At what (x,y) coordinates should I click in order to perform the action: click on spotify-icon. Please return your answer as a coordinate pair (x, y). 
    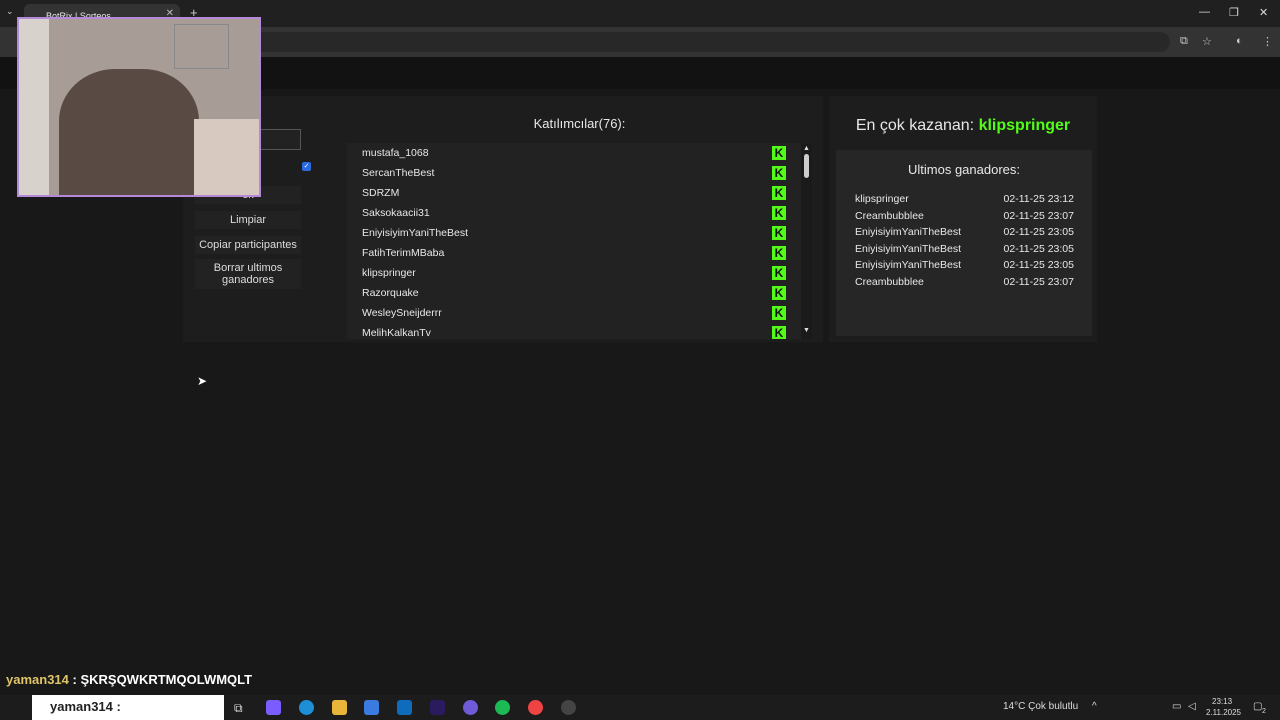
    Looking at the image, I should click on (502, 707).